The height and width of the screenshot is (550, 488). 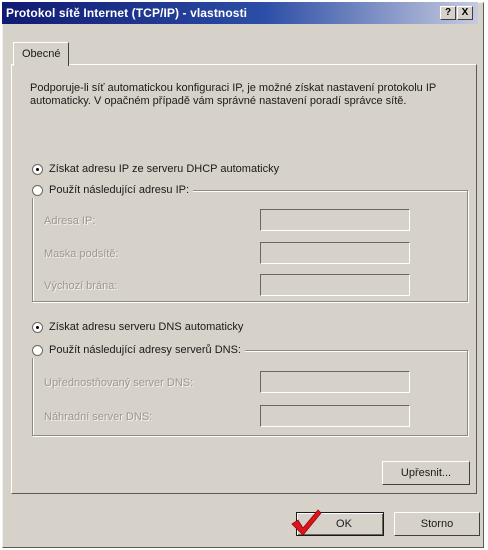 I want to click on red-checkmark-icon, so click(x=306, y=522).